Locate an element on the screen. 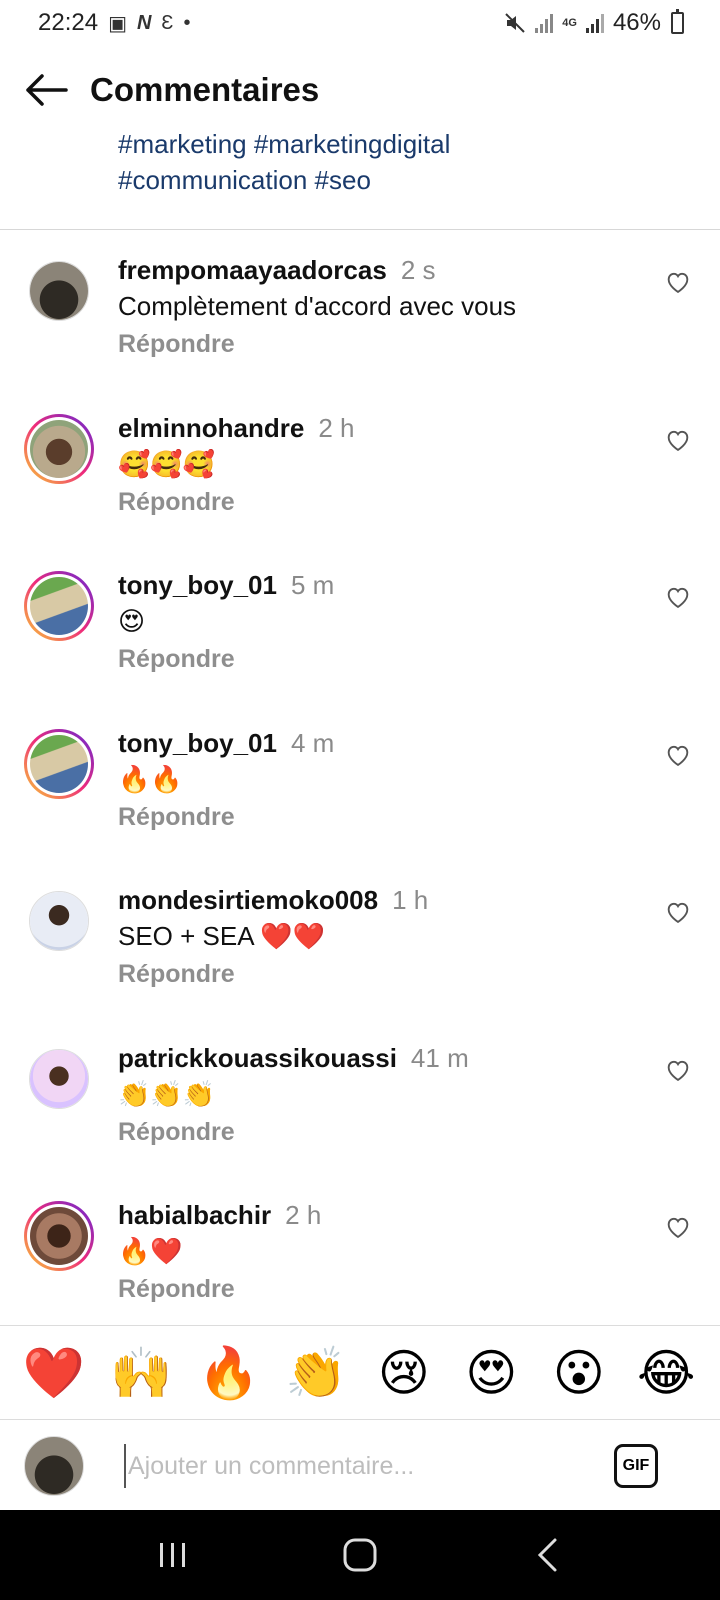 This screenshot has height=1600, width=720. comment-time: 41 m is located at coordinates (439, 1058).